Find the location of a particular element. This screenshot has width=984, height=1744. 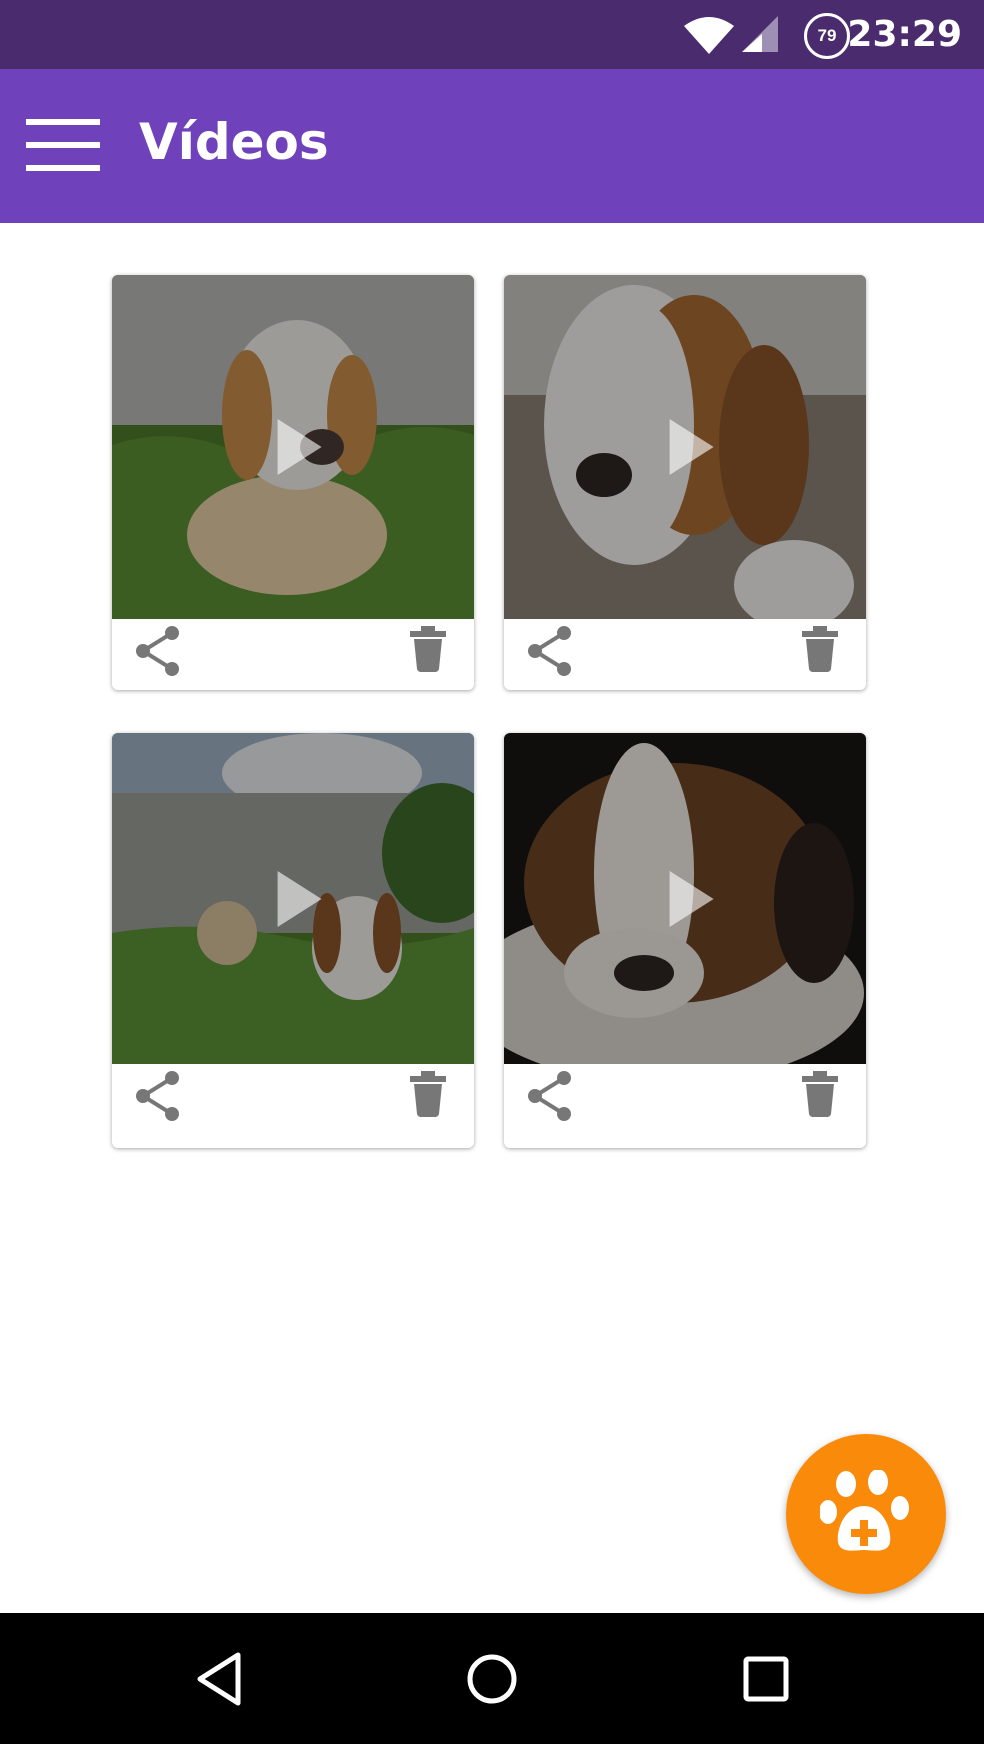

system-nav-bar is located at coordinates (492, 1678).